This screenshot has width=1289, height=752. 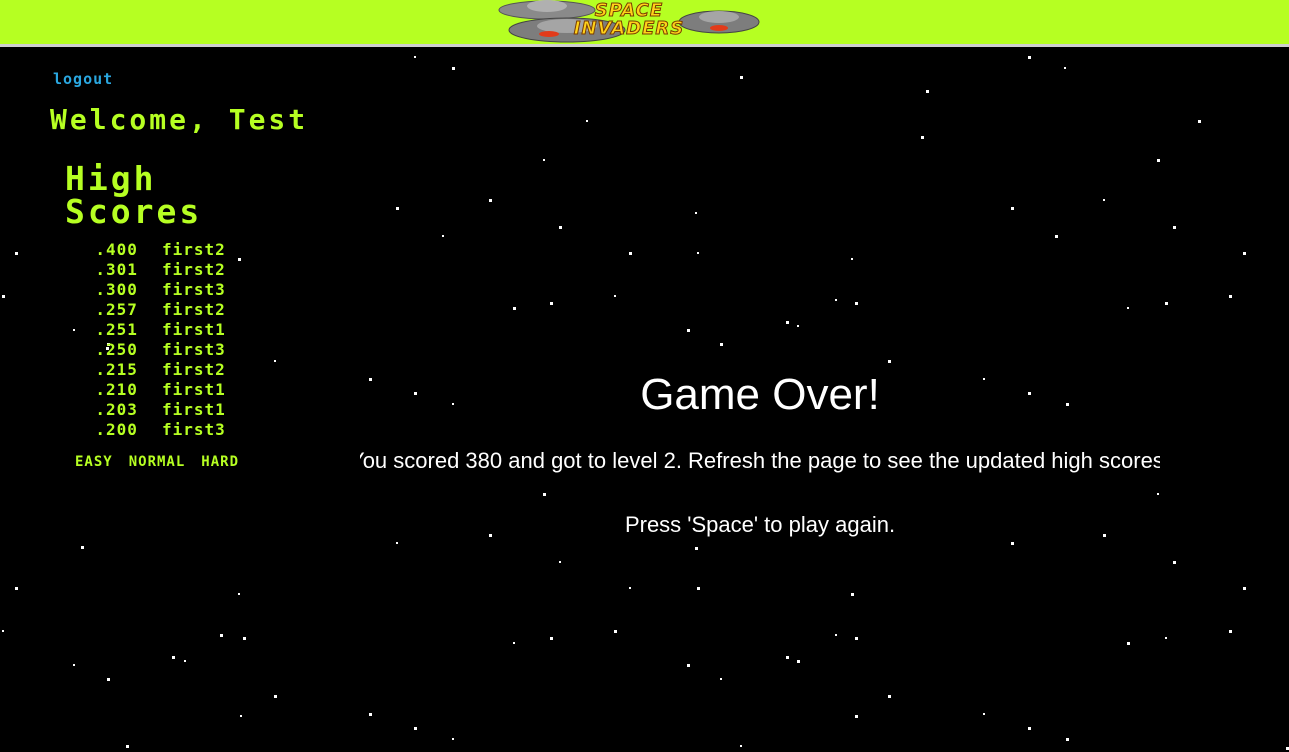 I want to click on difficulty-hard-button: HARD, so click(x=220, y=462).